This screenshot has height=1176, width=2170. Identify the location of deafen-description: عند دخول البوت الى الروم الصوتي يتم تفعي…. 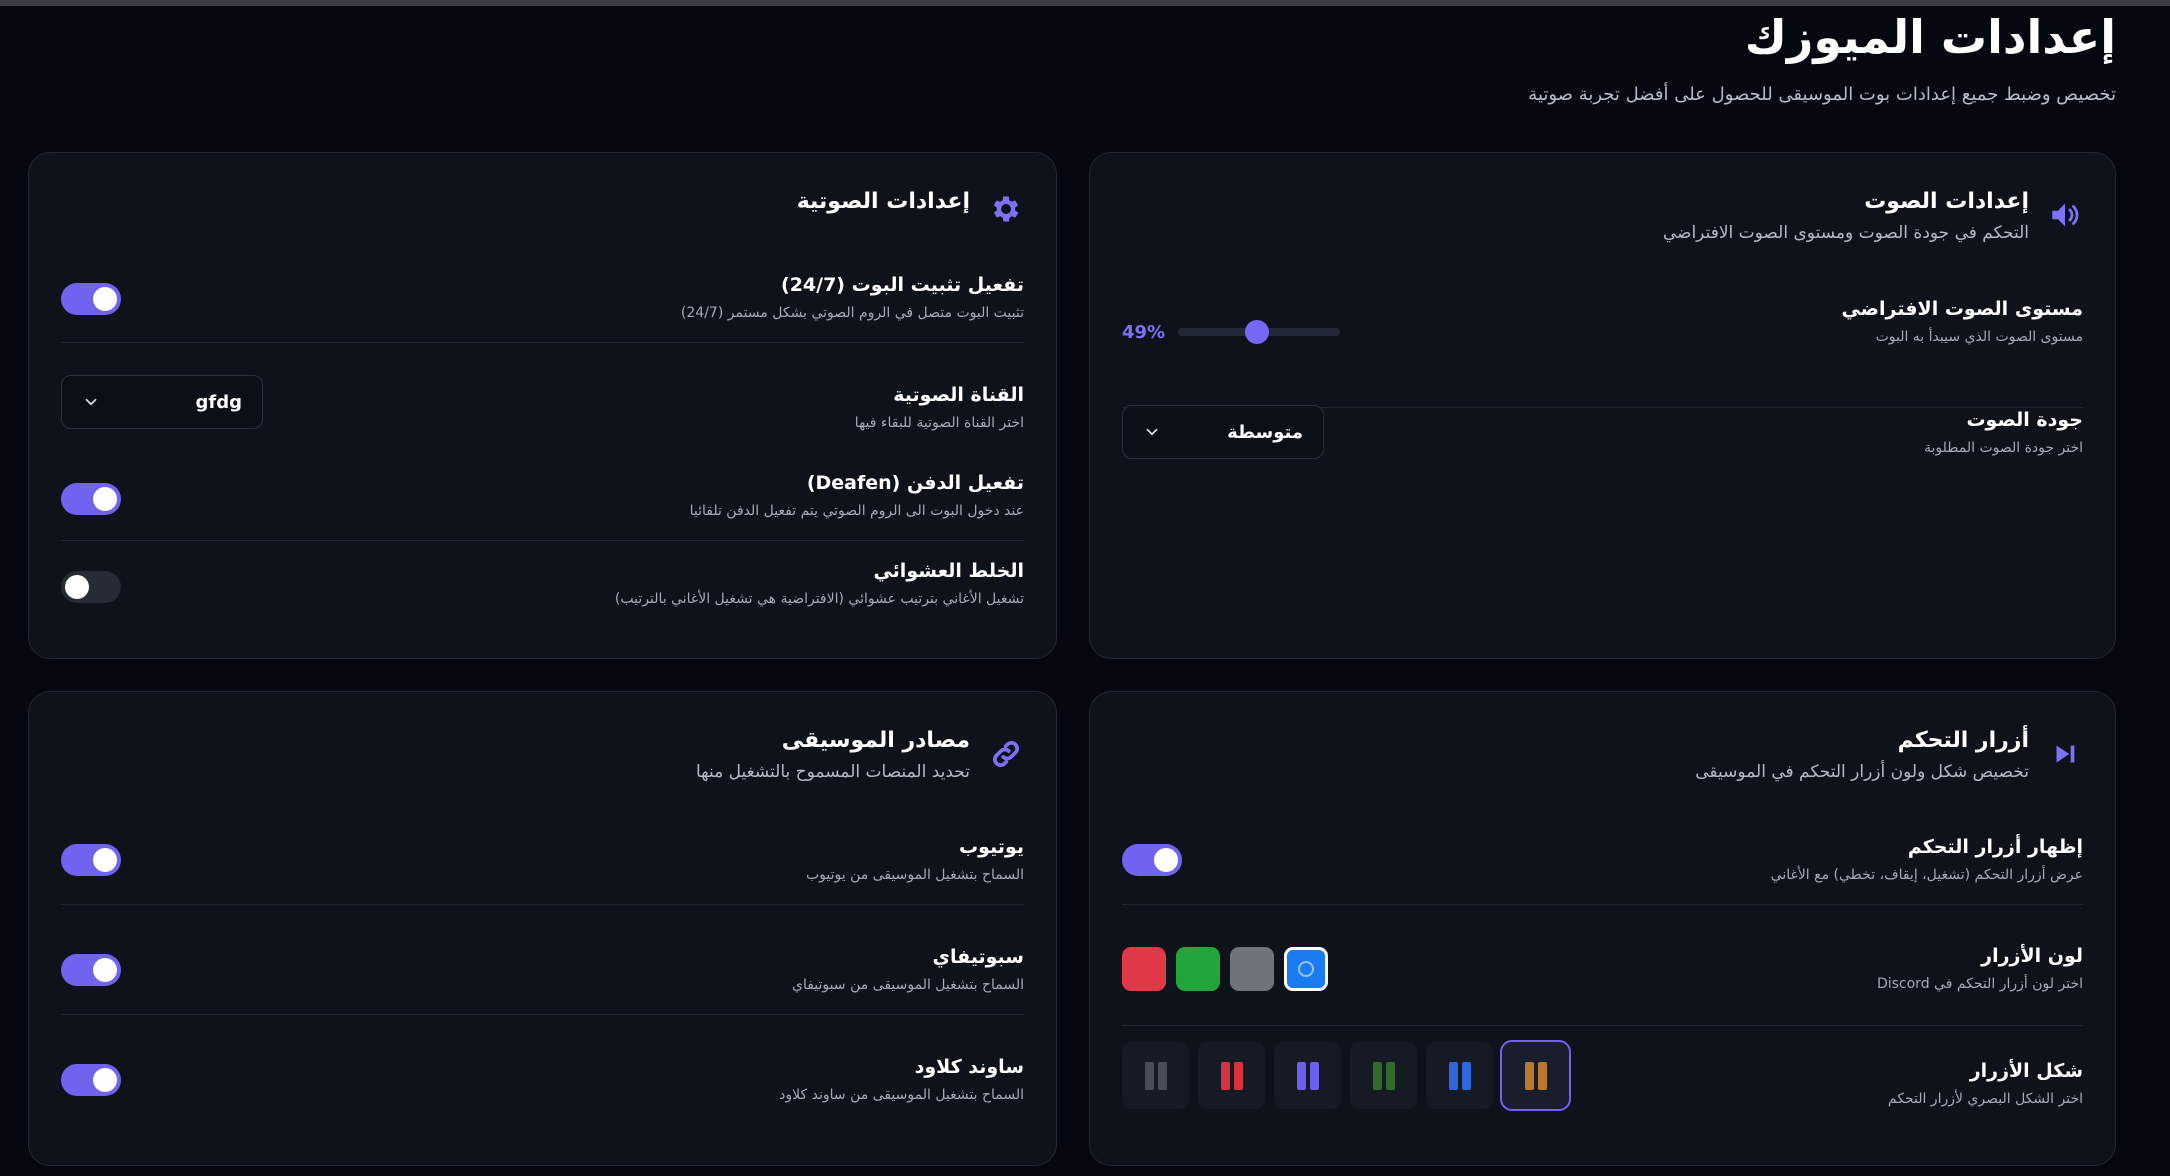
(856, 511).